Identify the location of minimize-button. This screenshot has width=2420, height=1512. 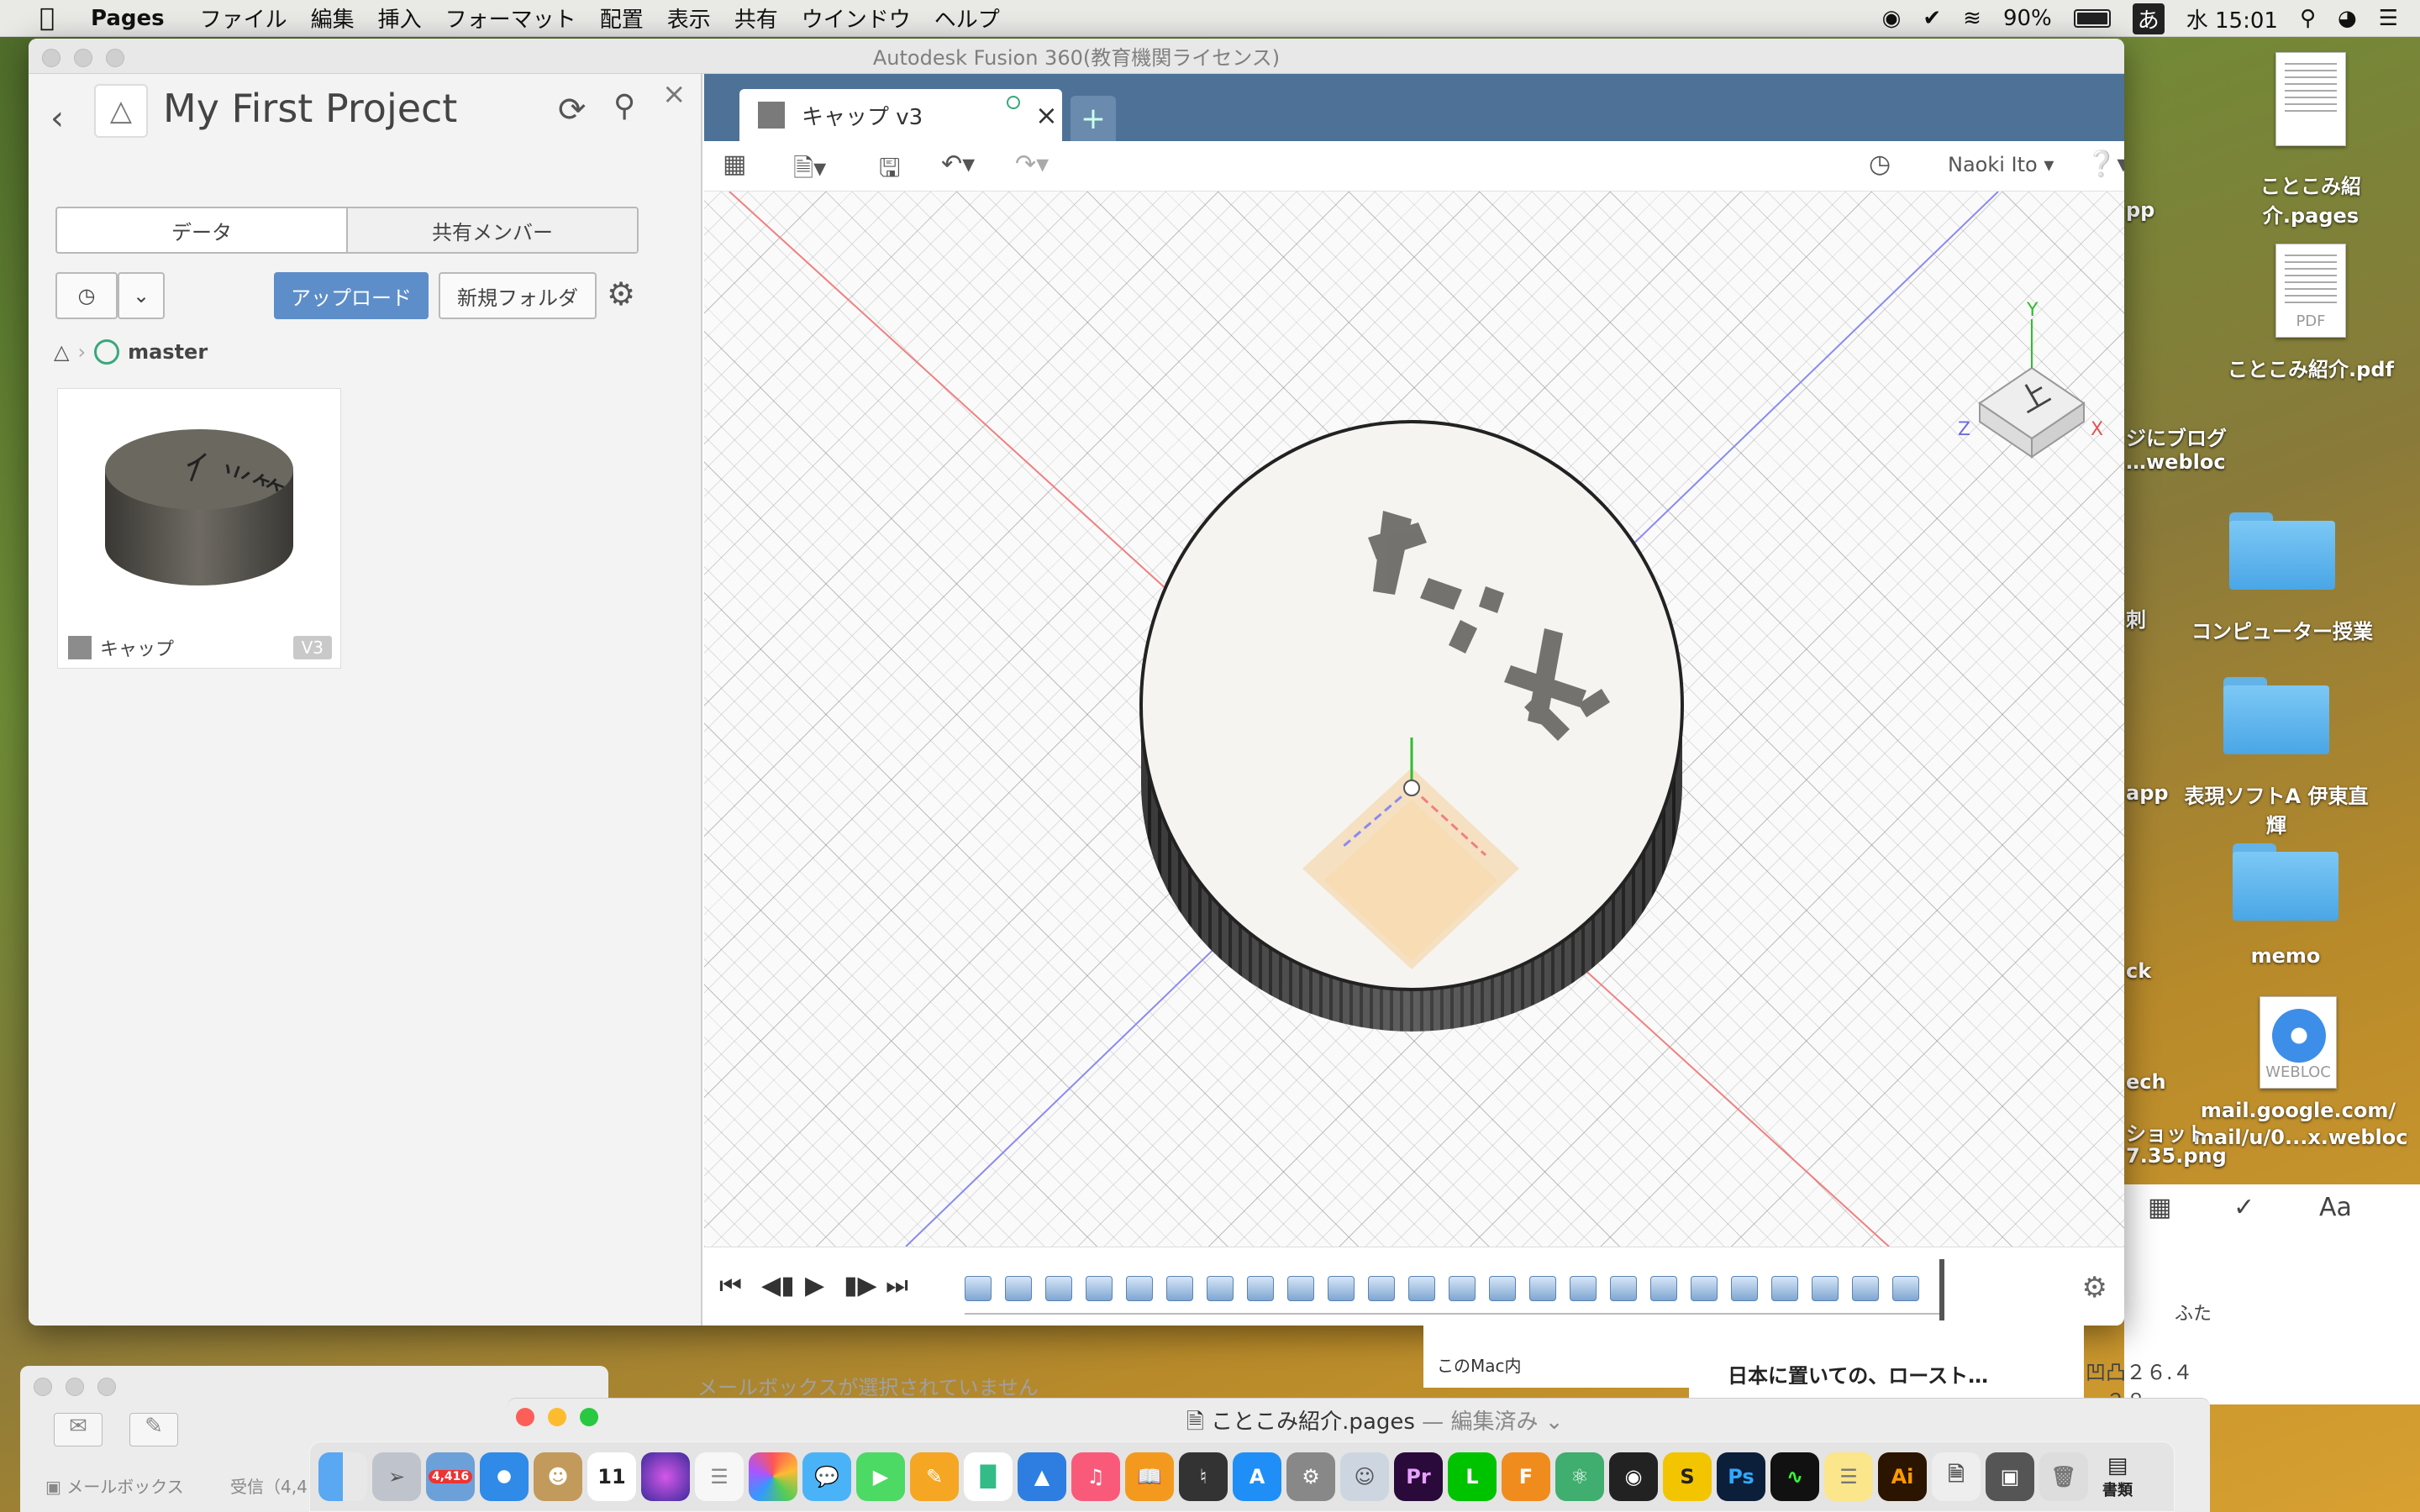
(83, 58).